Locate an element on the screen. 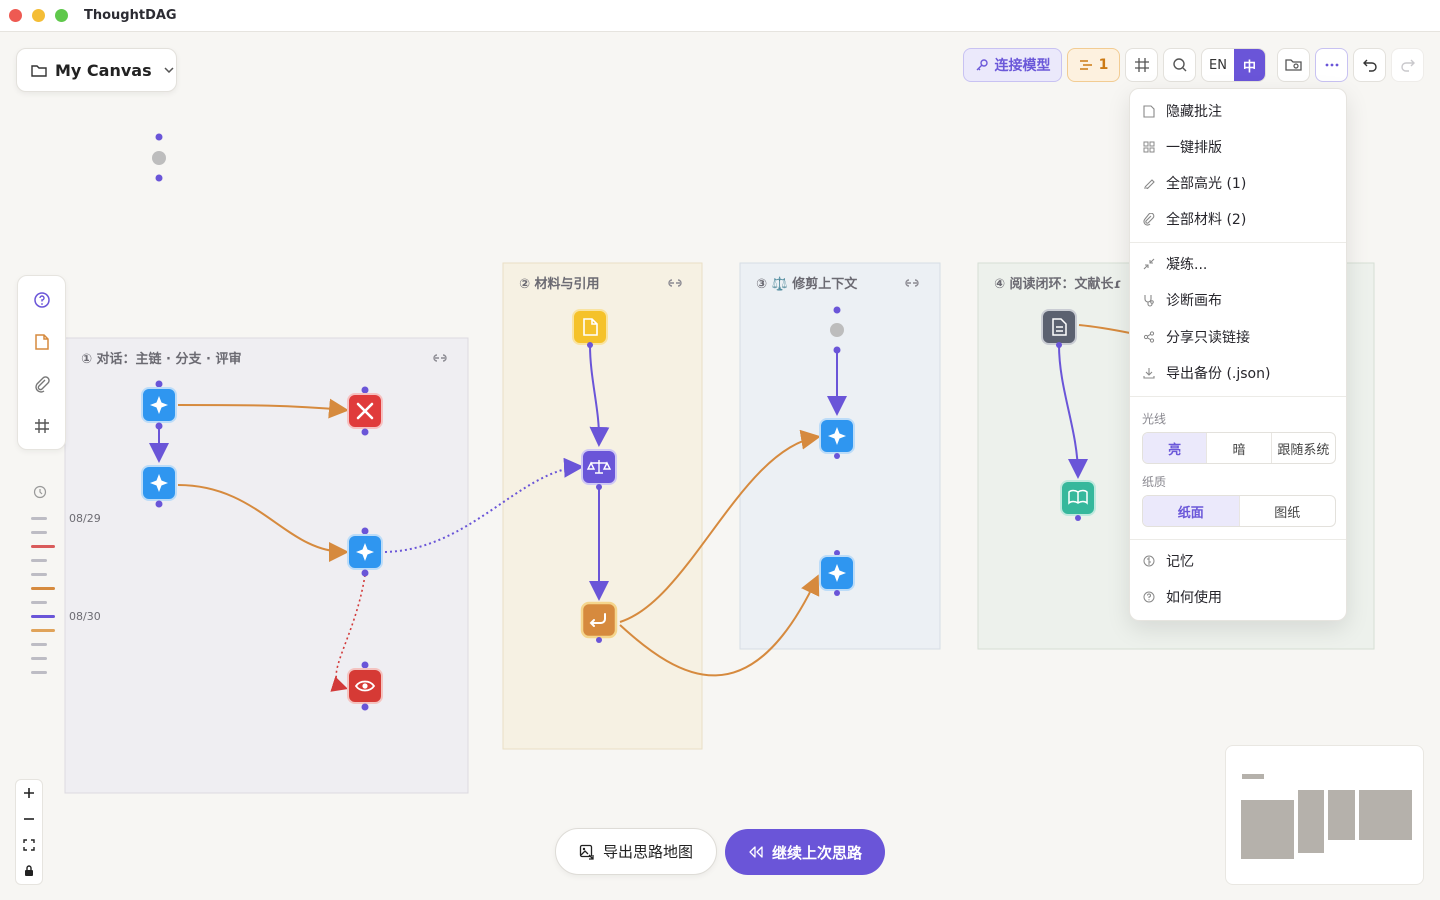  canvas-name: My Canvas is located at coordinates (103, 70).